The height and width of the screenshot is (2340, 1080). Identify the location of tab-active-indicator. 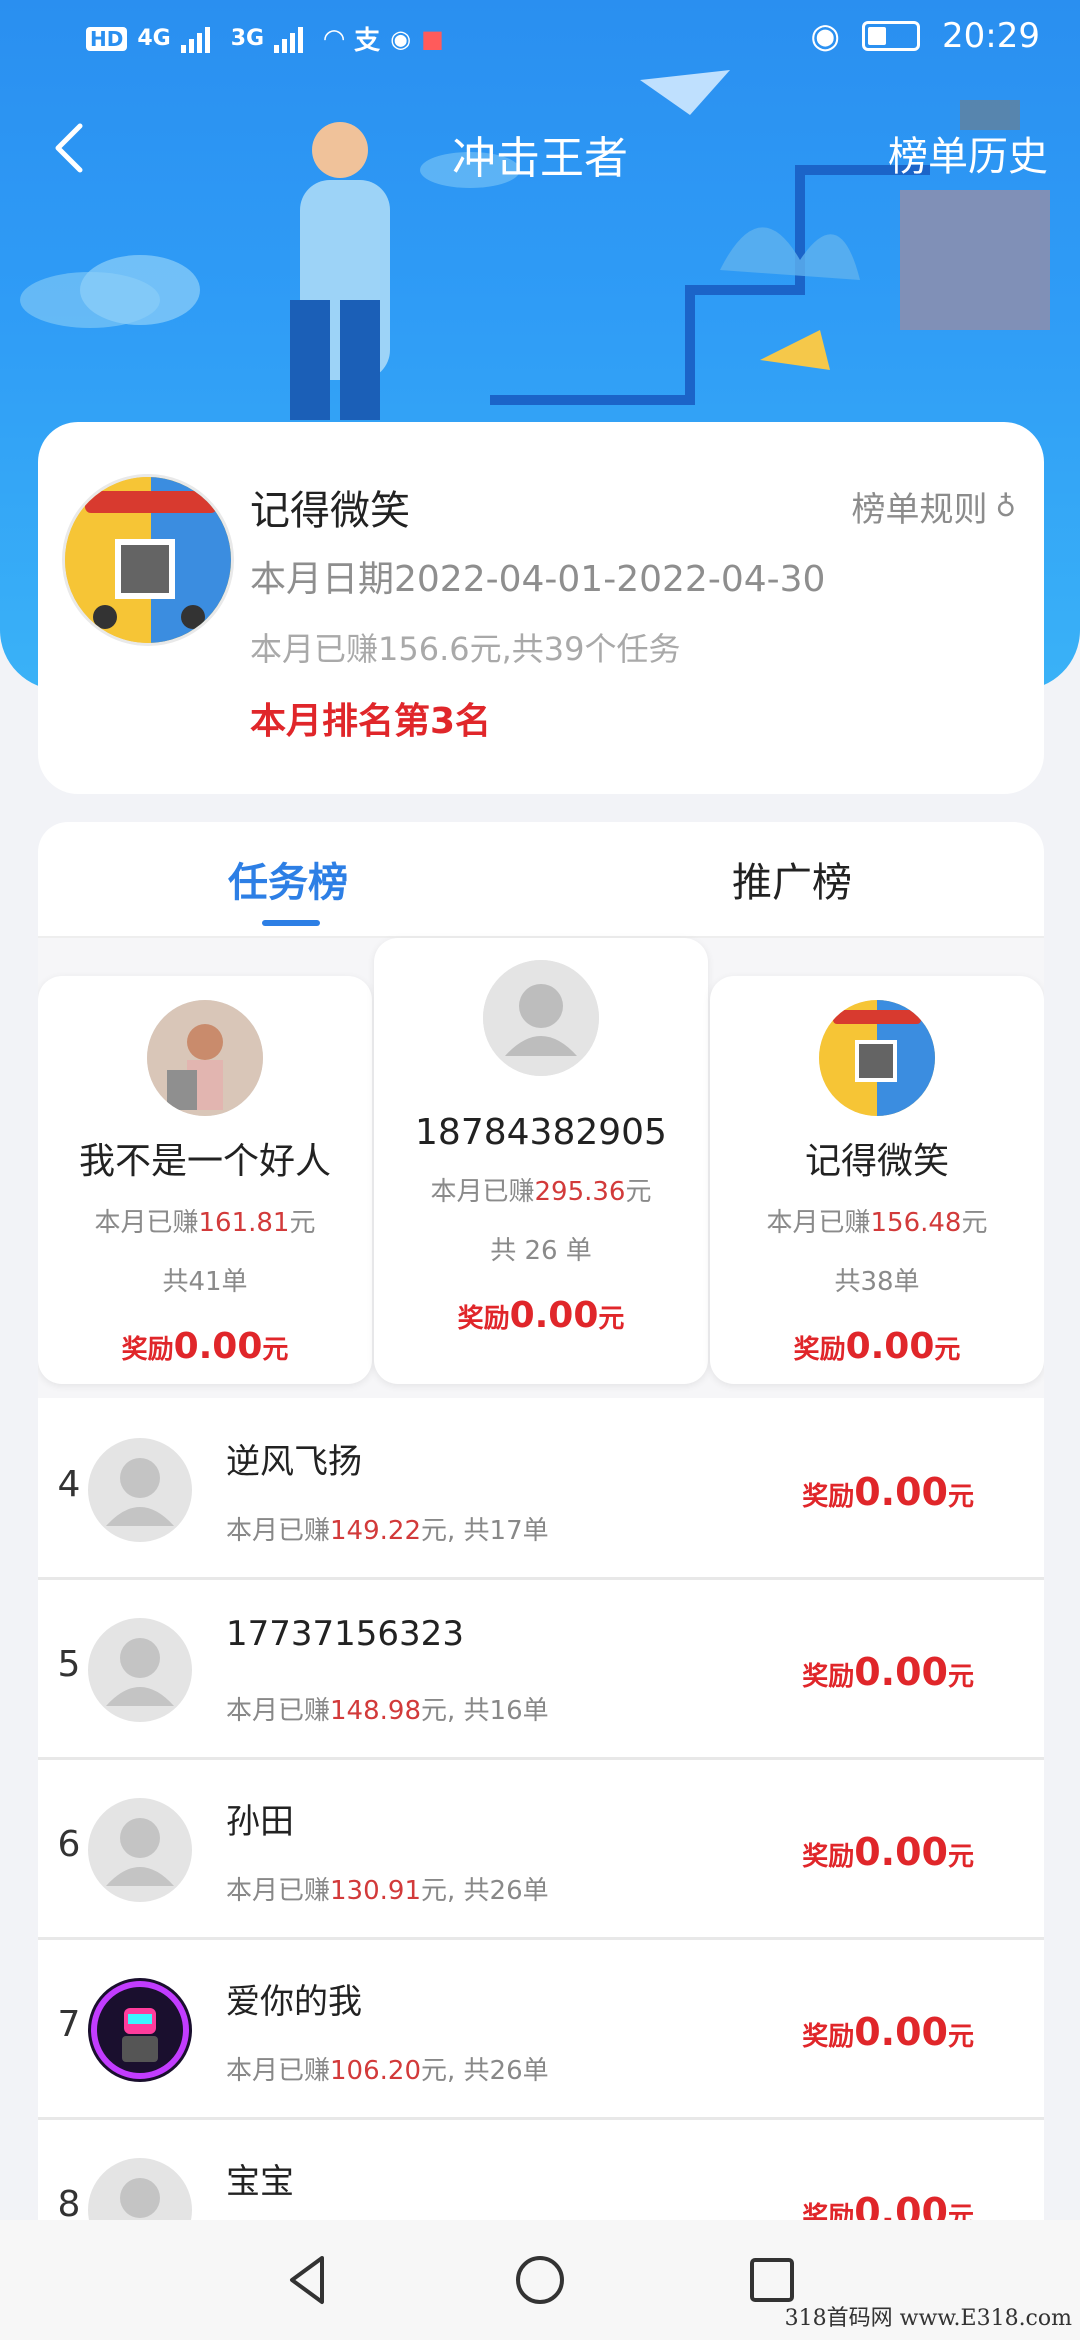
(291, 923).